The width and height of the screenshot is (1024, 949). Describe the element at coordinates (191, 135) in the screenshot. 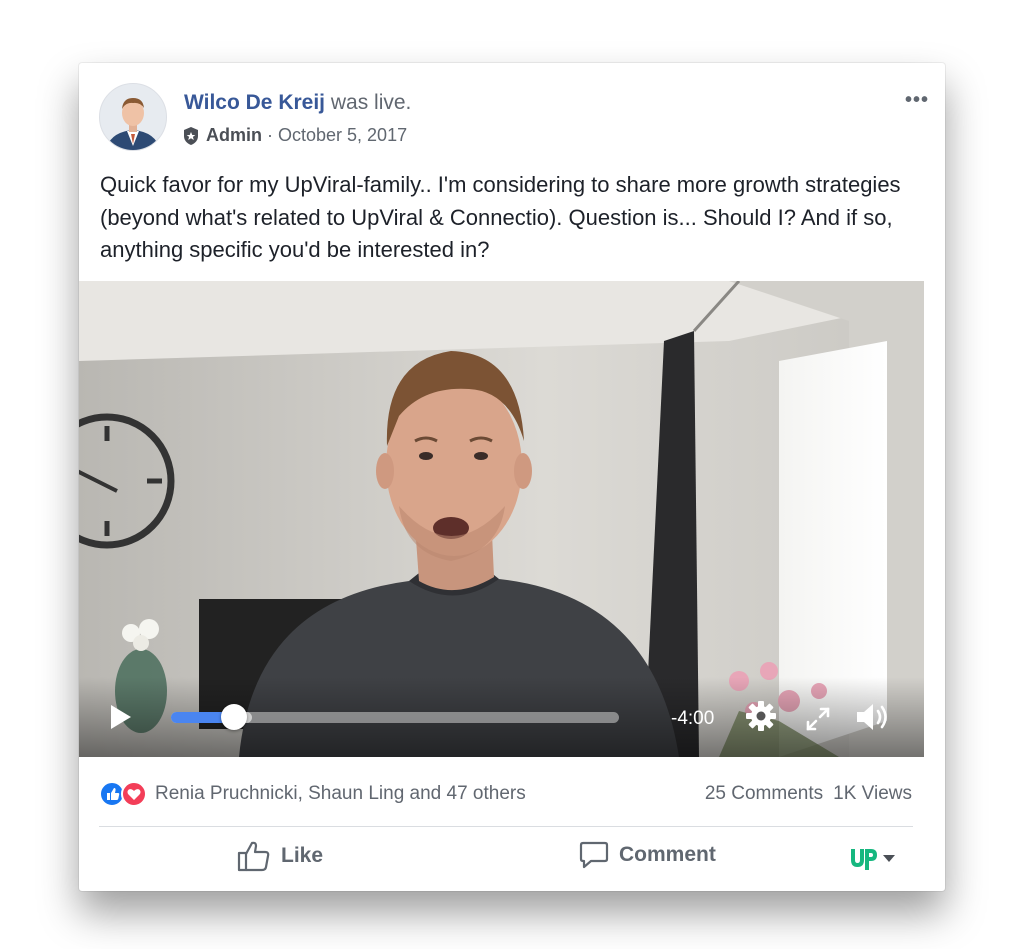

I see `admin-shield-icon` at that location.